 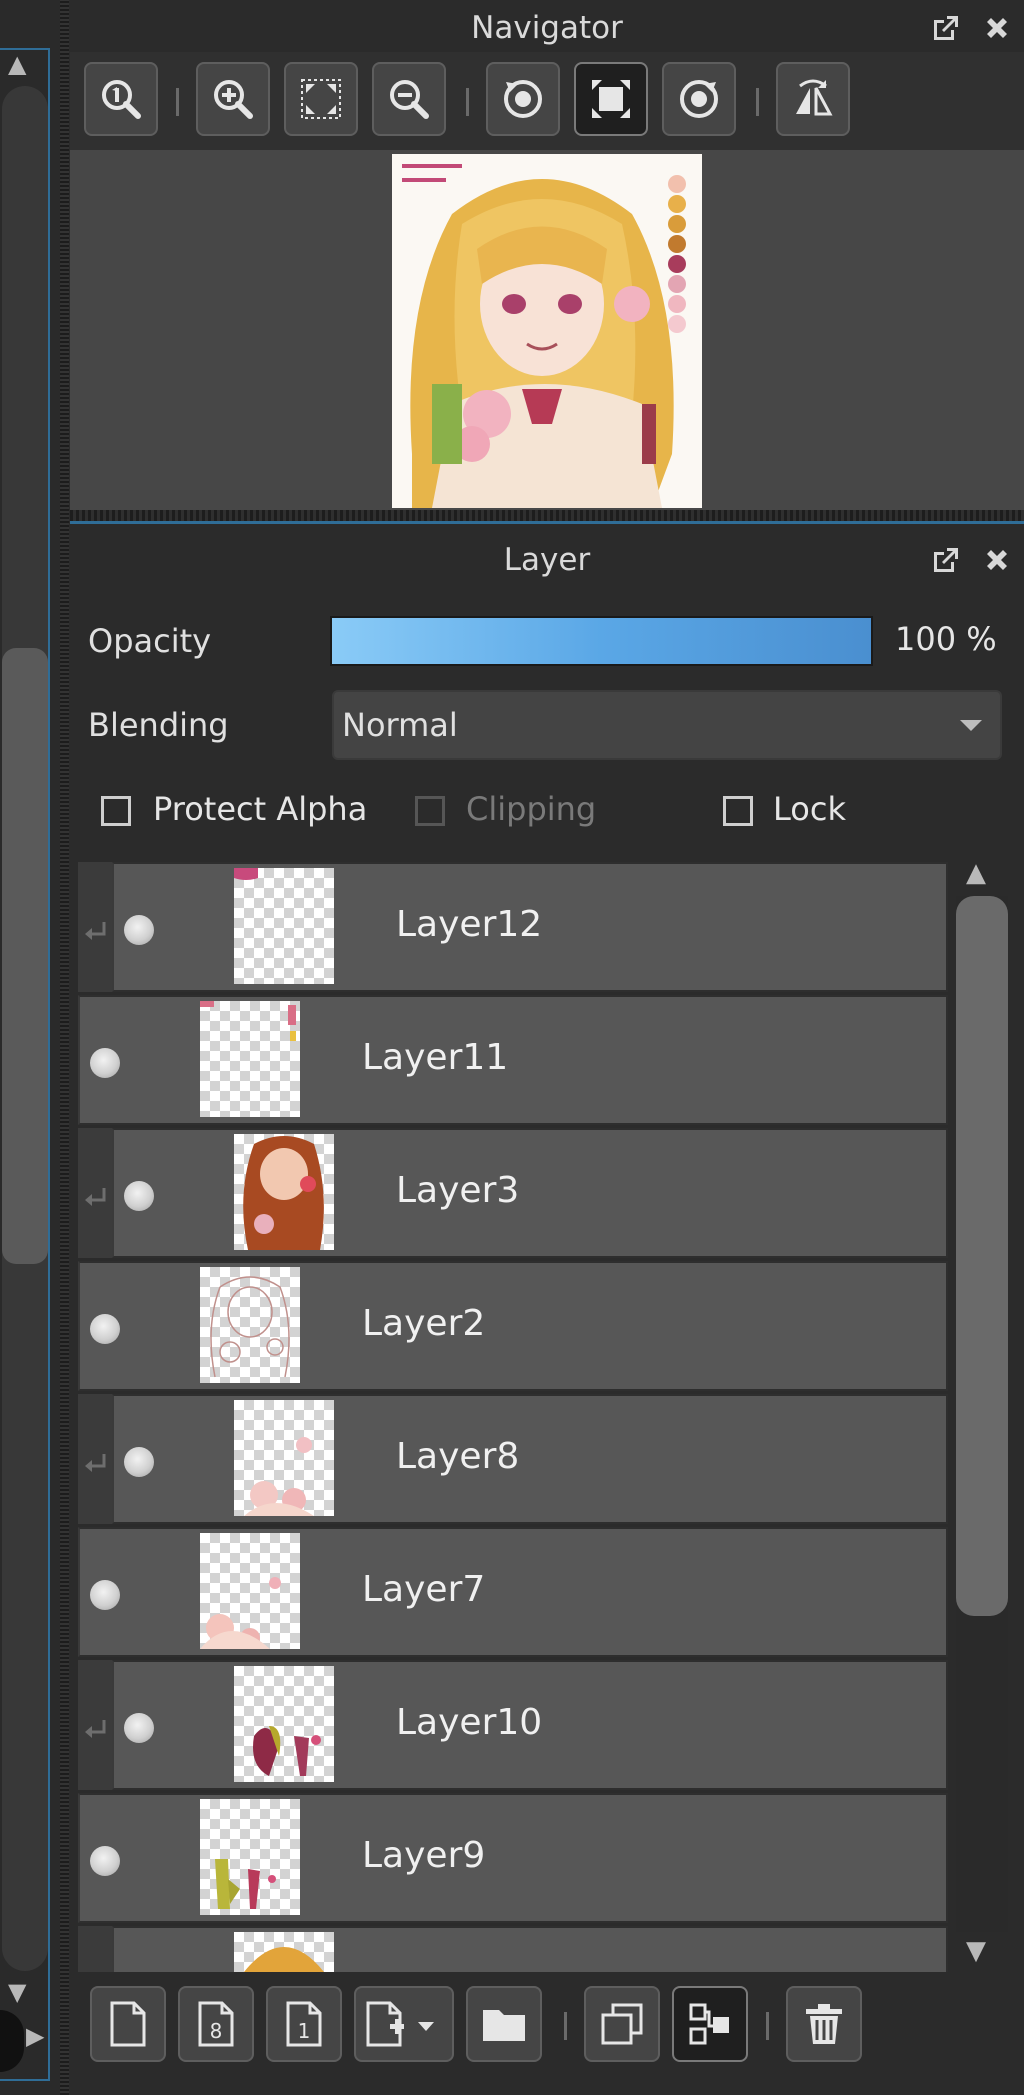 I want to click on canvas-thumbnail, so click(x=547, y=331).